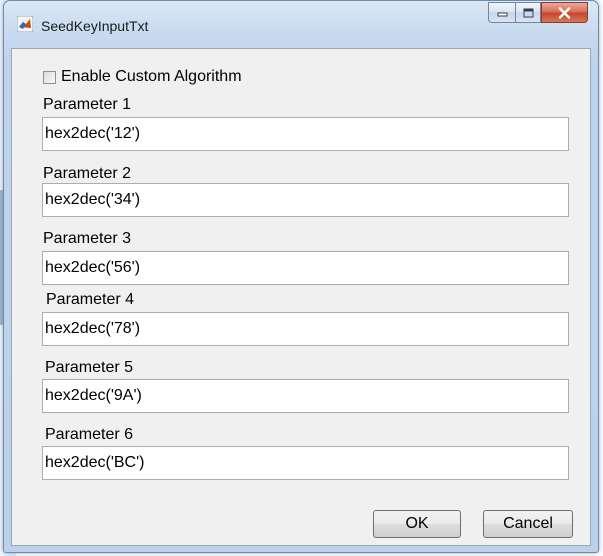 The image size is (603, 556). I want to click on maximize-button, so click(528, 12).